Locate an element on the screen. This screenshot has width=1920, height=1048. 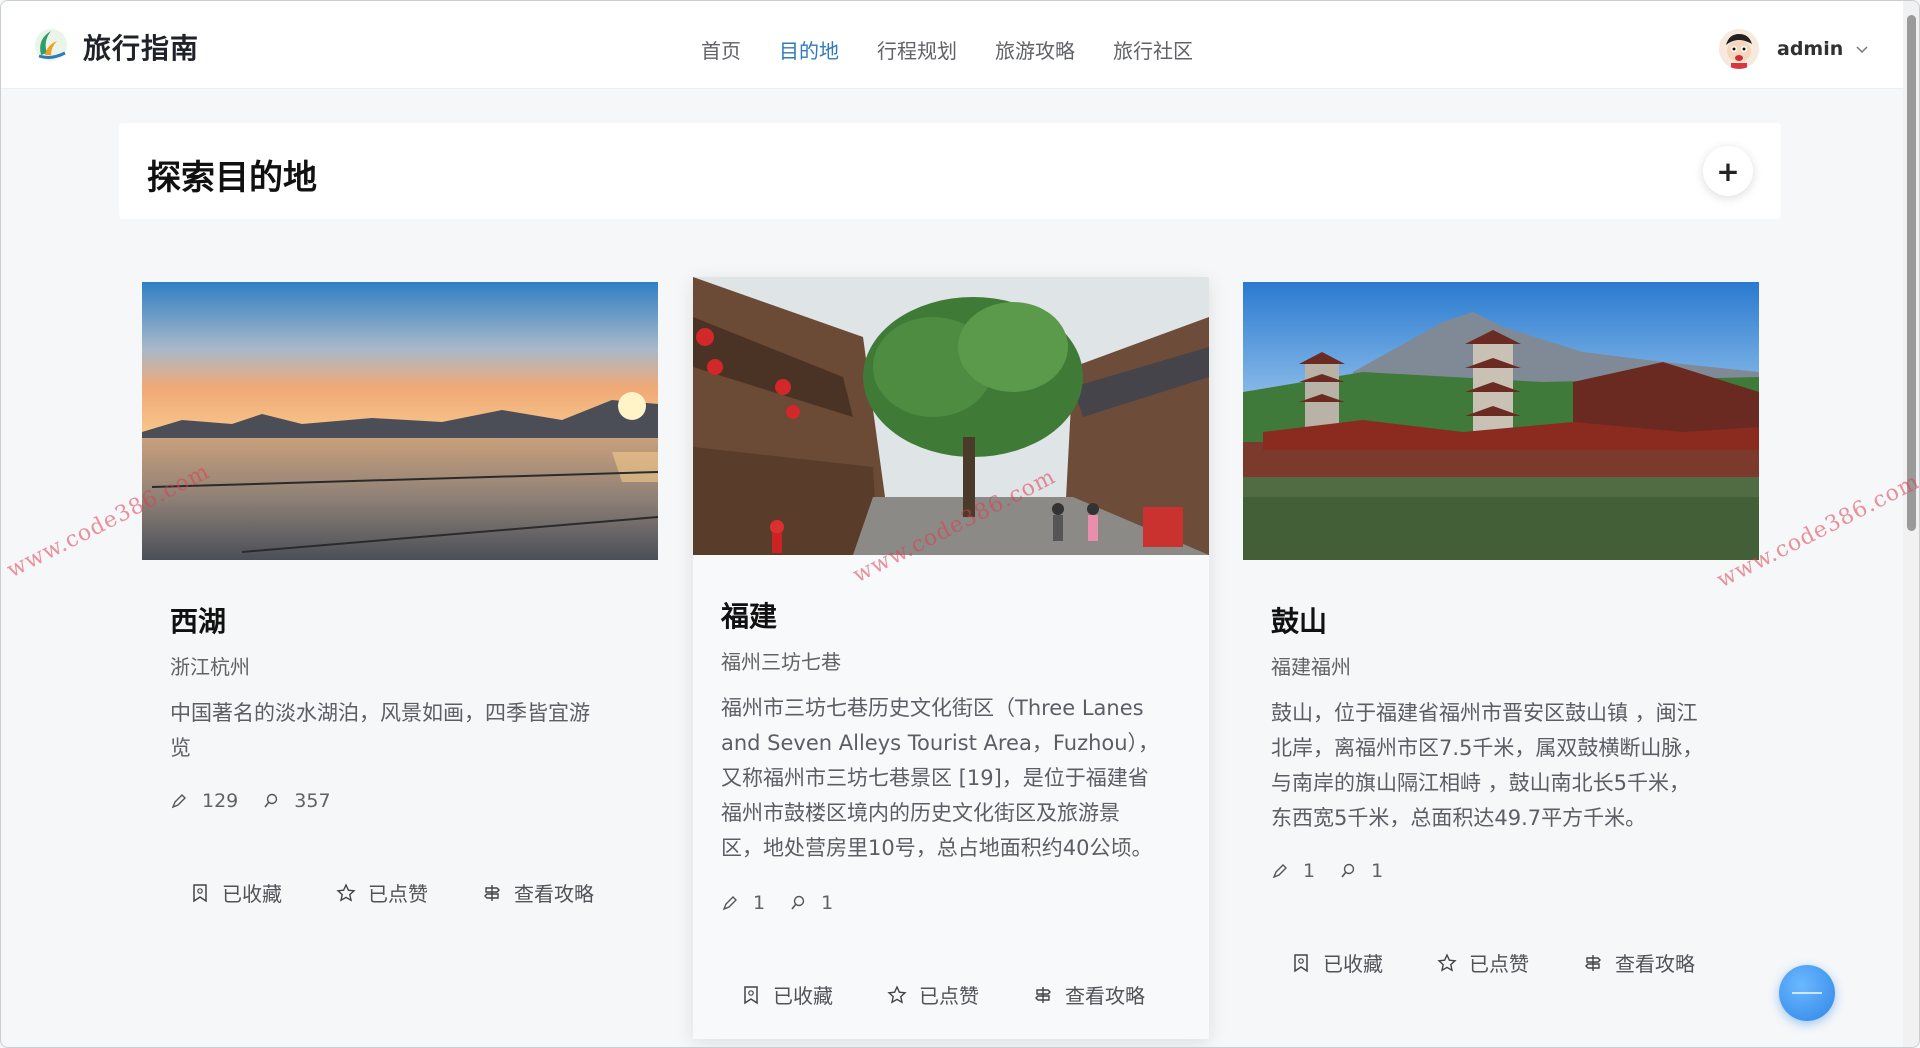
page-header-panel: 探索目的地 + is located at coordinates (950, 171).